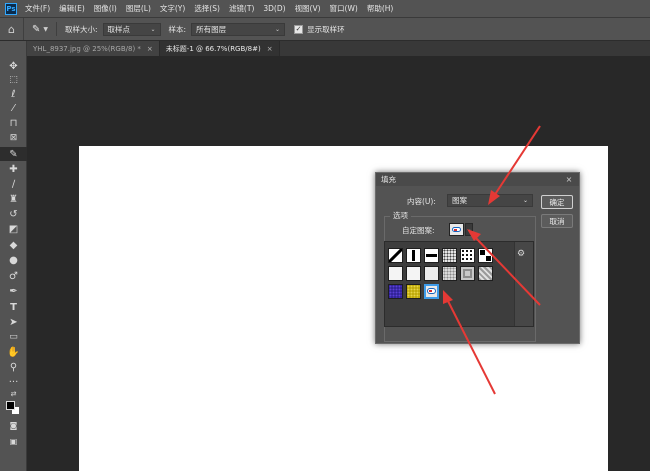 This screenshot has height=471, width=650. Describe the element at coordinates (36, 29) in the screenshot. I see `eyedropper-preset-icon: ✎` at that location.